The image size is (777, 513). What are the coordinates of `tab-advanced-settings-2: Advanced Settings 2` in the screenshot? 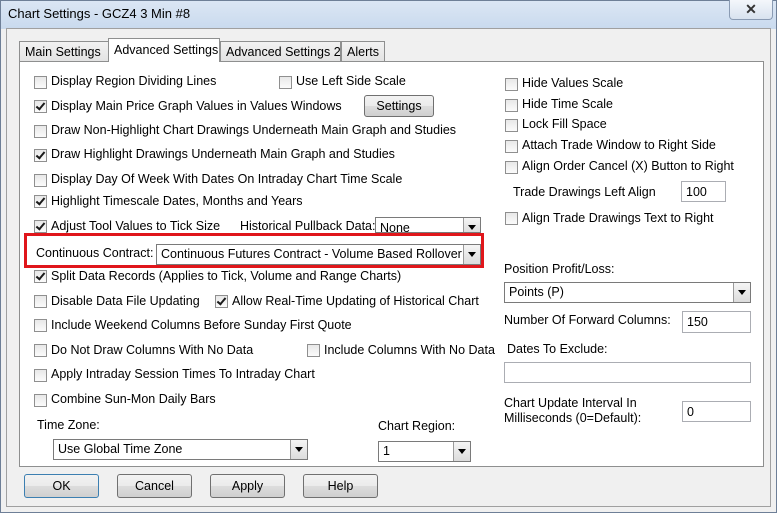 It's located at (280, 51).